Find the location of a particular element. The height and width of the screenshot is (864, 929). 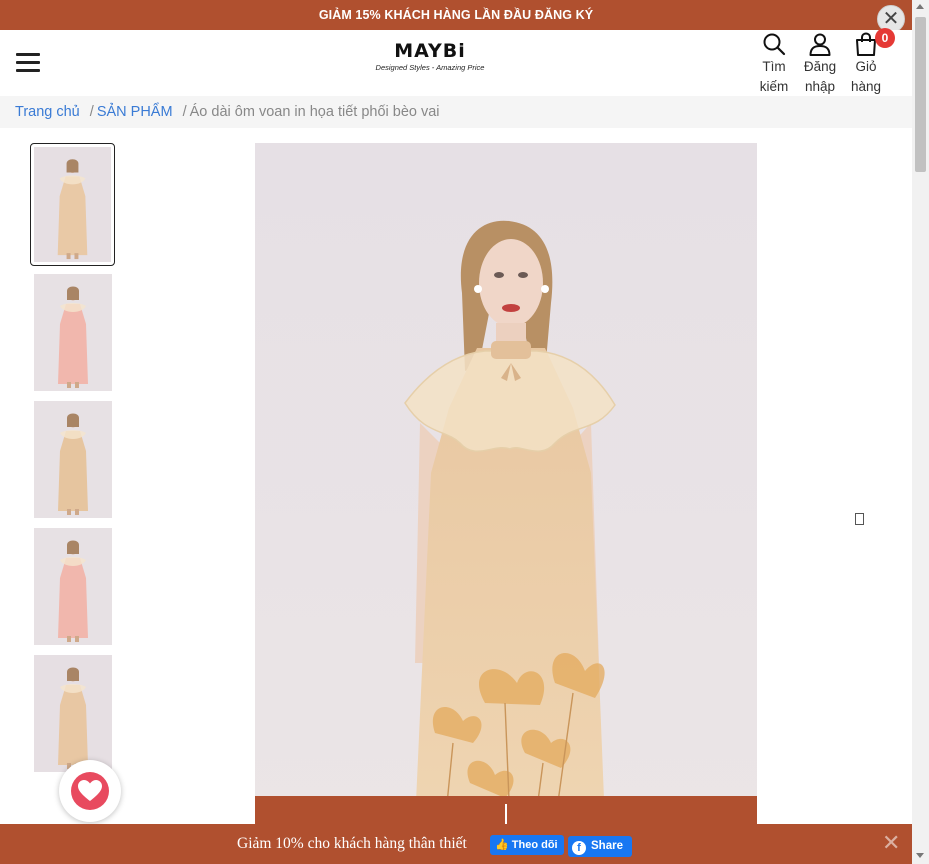

logo-wordmark: MAYBi is located at coordinates (430, 51).